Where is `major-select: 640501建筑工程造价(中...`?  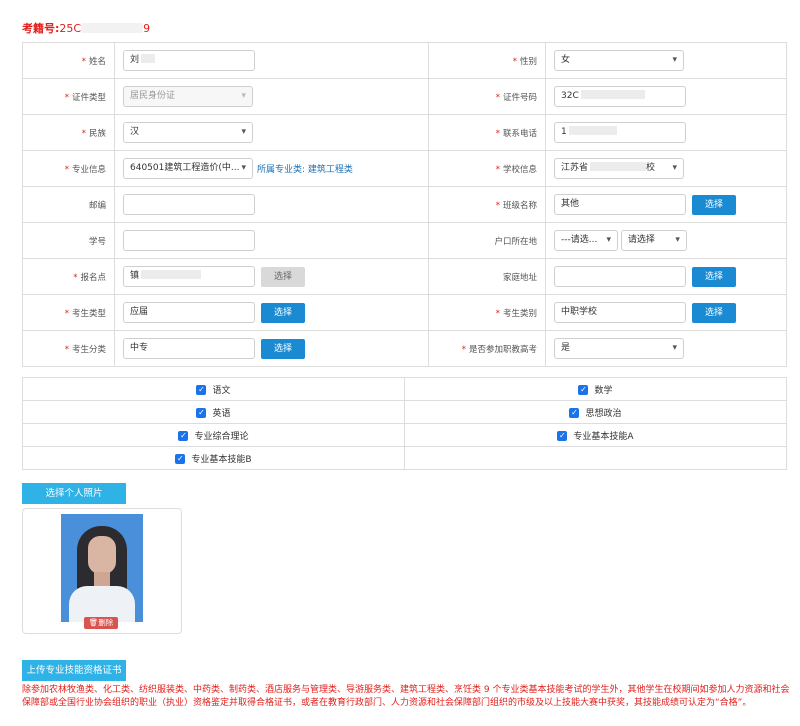
major-select: 640501建筑工程造价(中... is located at coordinates (188, 168).